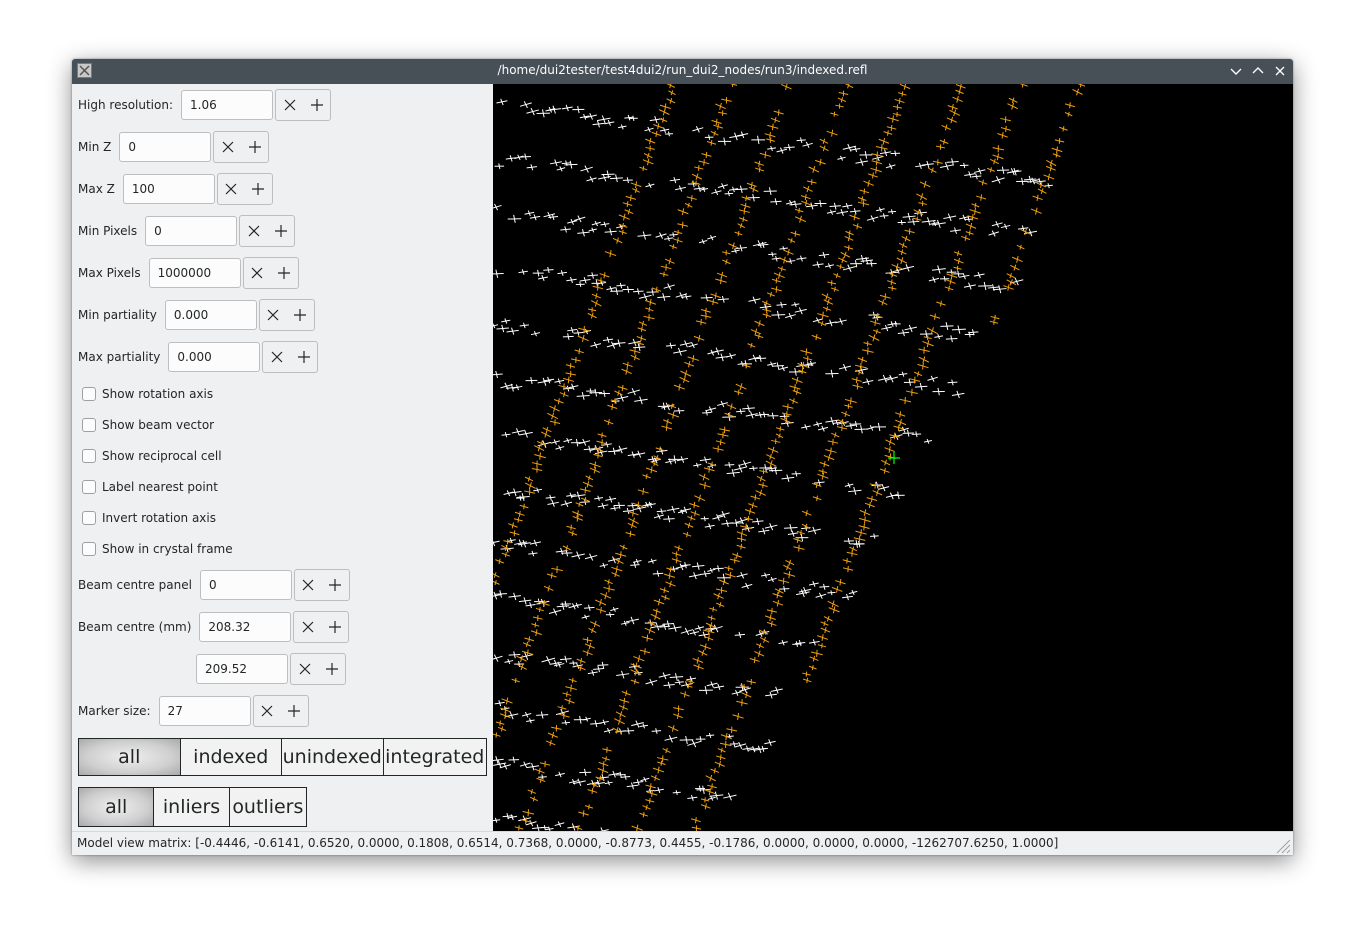 This screenshot has width=1366, height=940. I want to click on beam-centre-y-input: 209.52, so click(242, 669).